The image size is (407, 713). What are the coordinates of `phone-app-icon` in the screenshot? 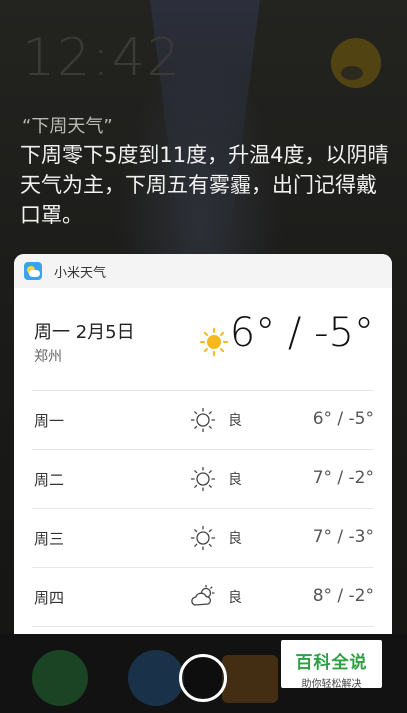 It's located at (60, 678).